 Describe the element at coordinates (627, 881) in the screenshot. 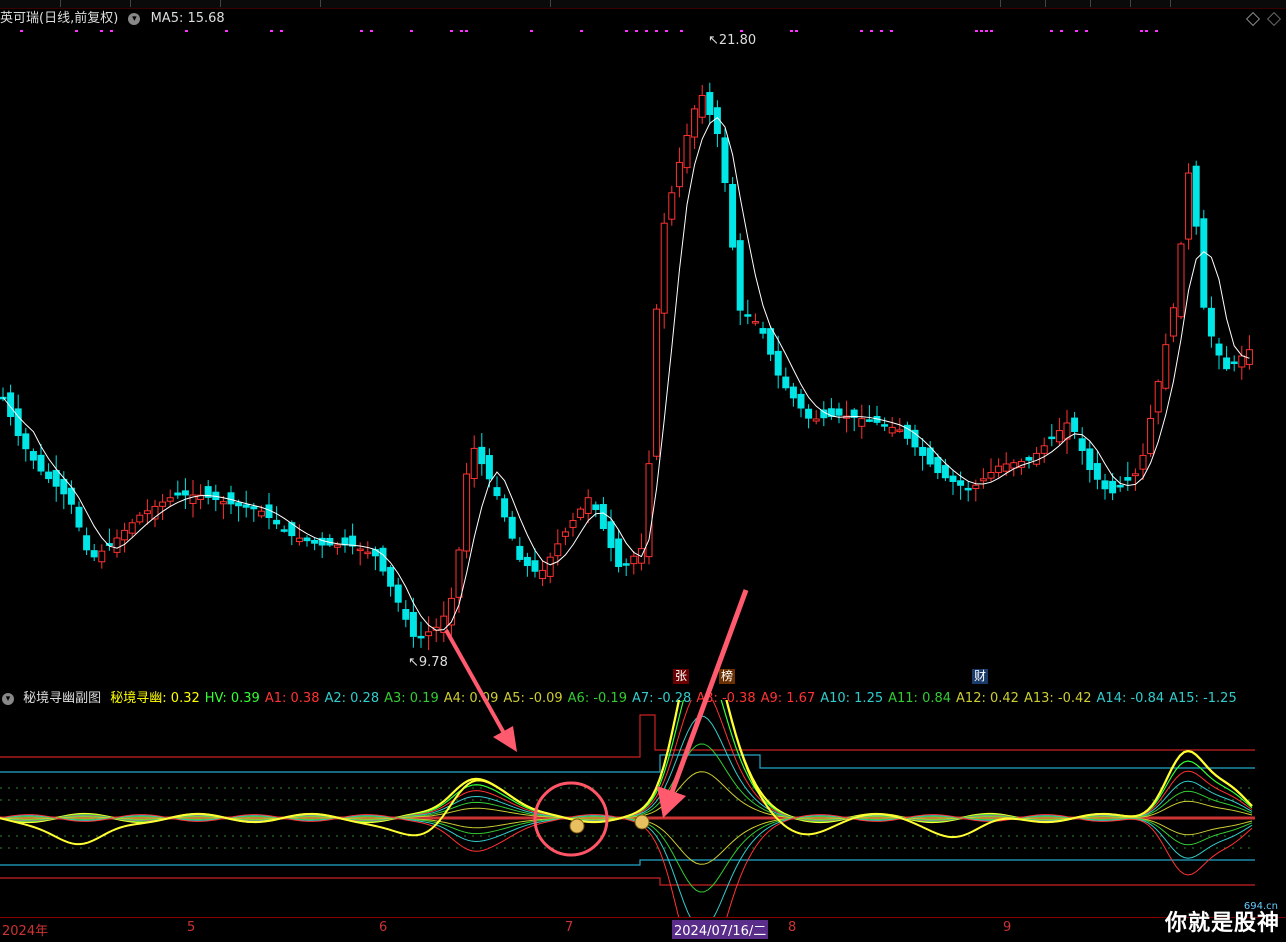

I see `band-line-lower-red` at that location.